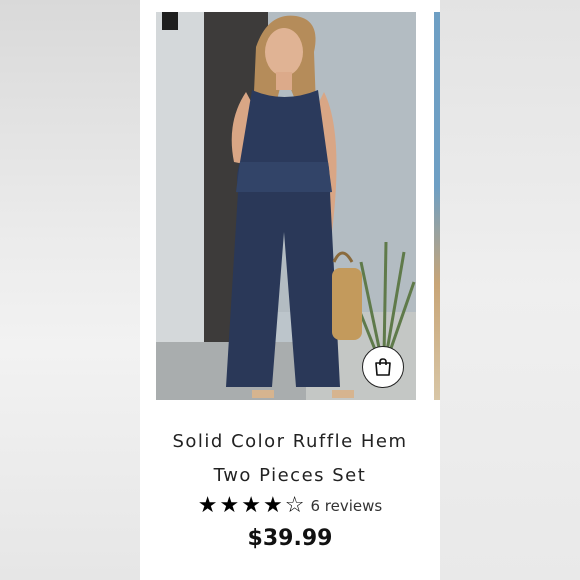 Image resolution: width=580 pixels, height=580 pixels. Describe the element at coordinates (294, 505) in the screenshot. I see `star-empty-icon: ☆` at that location.